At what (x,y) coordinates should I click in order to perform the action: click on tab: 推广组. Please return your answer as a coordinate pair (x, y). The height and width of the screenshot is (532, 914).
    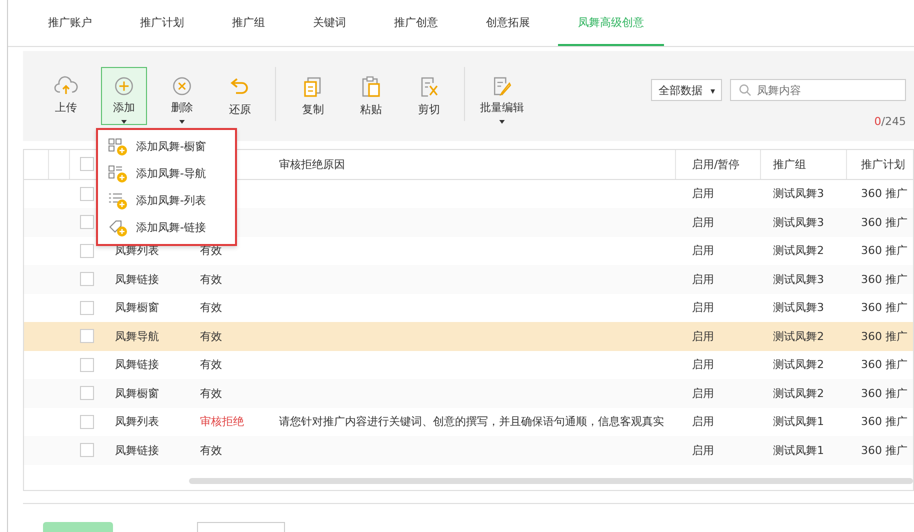
    Looking at the image, I should click on (248, 23).